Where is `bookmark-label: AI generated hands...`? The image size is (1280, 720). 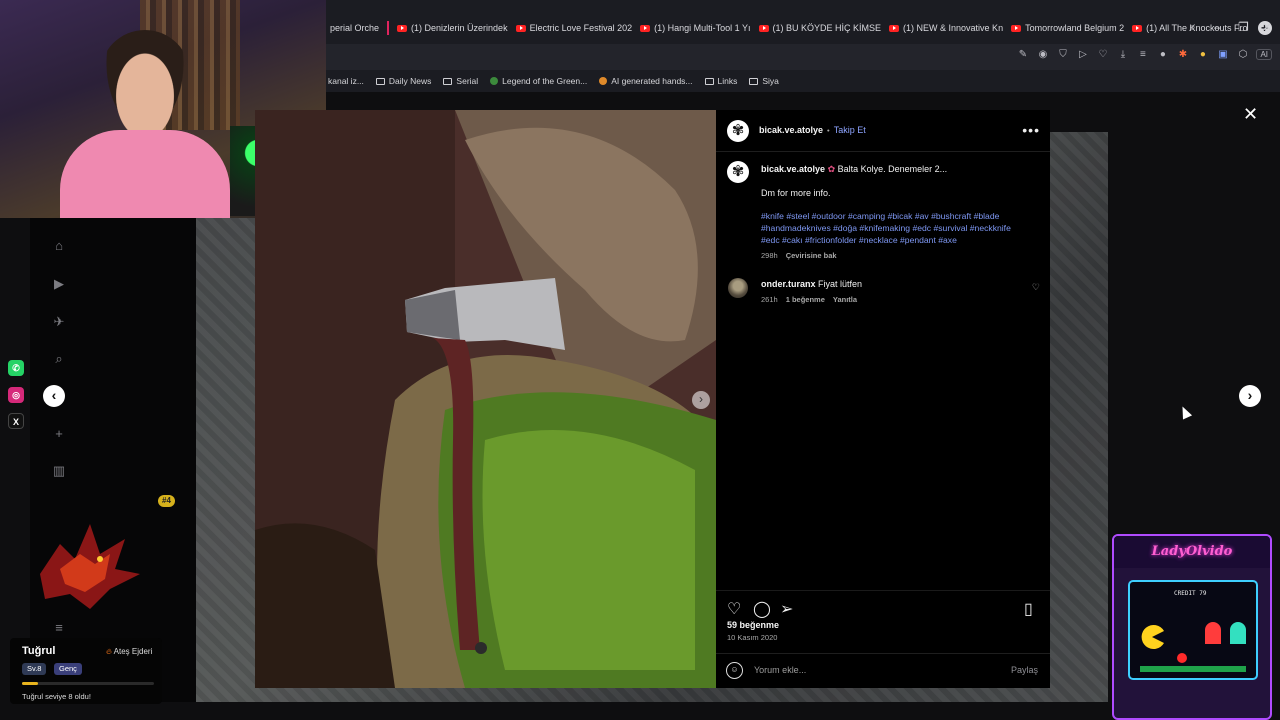
bookmark-label: AI generated hands... is located at coordinates (652, 81).